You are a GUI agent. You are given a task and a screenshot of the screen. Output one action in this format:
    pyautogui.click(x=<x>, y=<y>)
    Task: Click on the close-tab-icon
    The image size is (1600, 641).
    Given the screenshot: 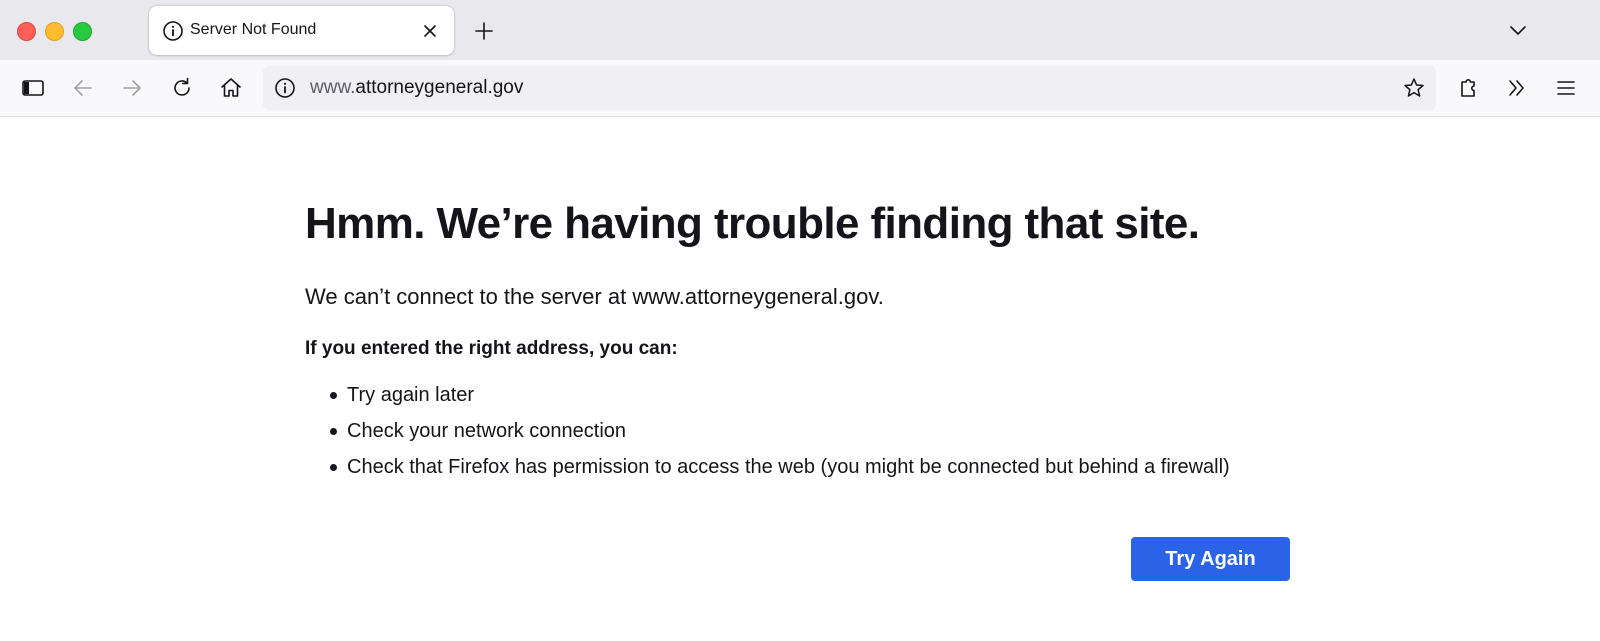 What is the action you would take?
    pyautogui.click(x=430, y=31)
    